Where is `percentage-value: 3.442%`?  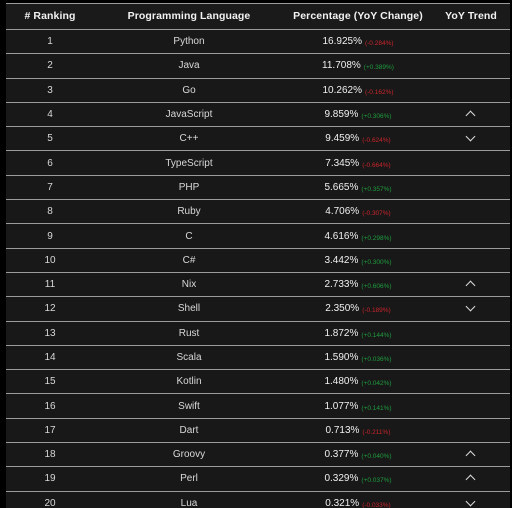
percentage-value: 3.442% is located at coordinates (341, 260).